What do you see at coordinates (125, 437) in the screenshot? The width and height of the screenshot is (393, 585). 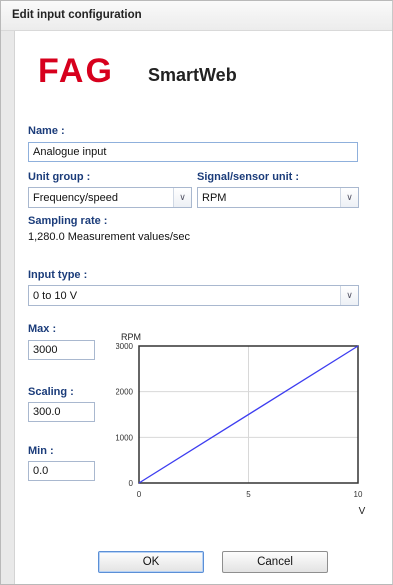 I see `y-tick-label: 1000` at bounding box center [125, 437].